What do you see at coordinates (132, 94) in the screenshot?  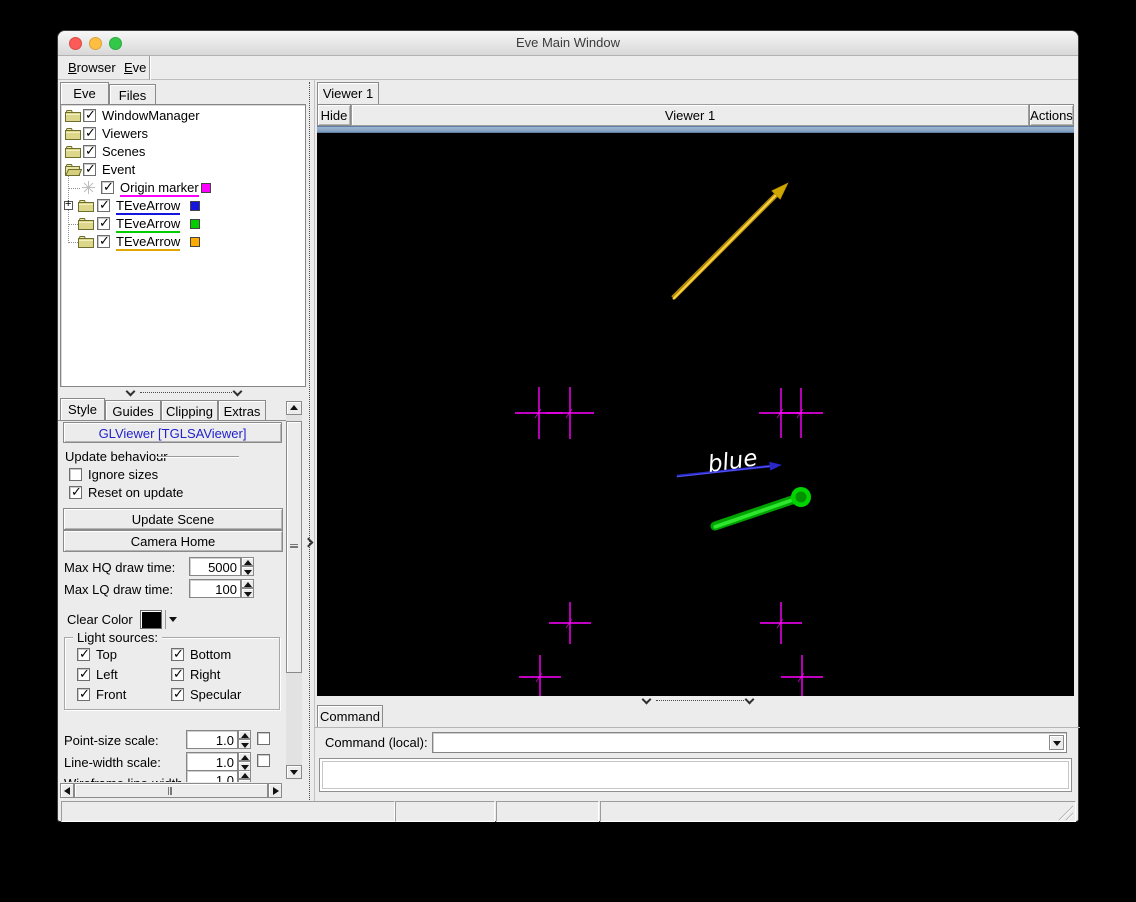 I see `tab-files: Files` at bounding box center [132, 94].